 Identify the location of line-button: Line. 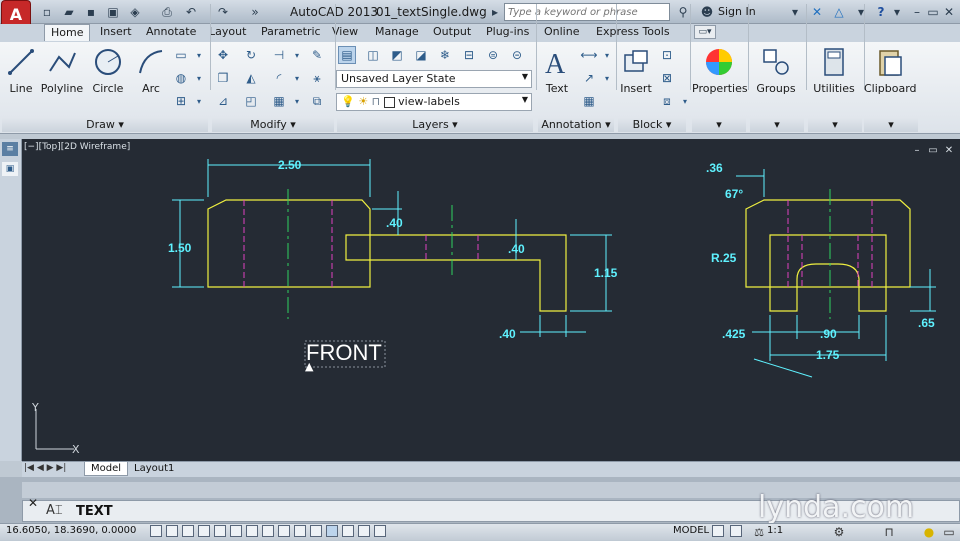
(21, 70).